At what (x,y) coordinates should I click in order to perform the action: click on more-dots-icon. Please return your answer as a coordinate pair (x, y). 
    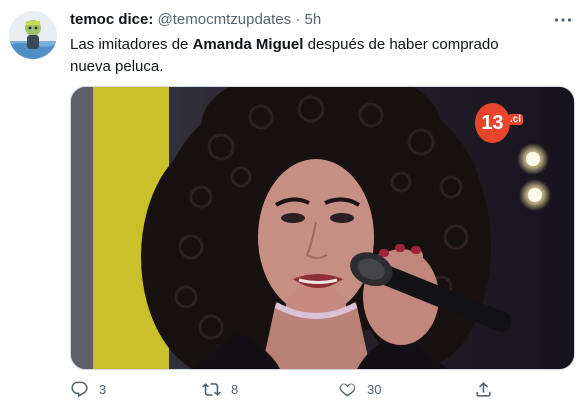
    Looking at the image, I should click on (563, 20).